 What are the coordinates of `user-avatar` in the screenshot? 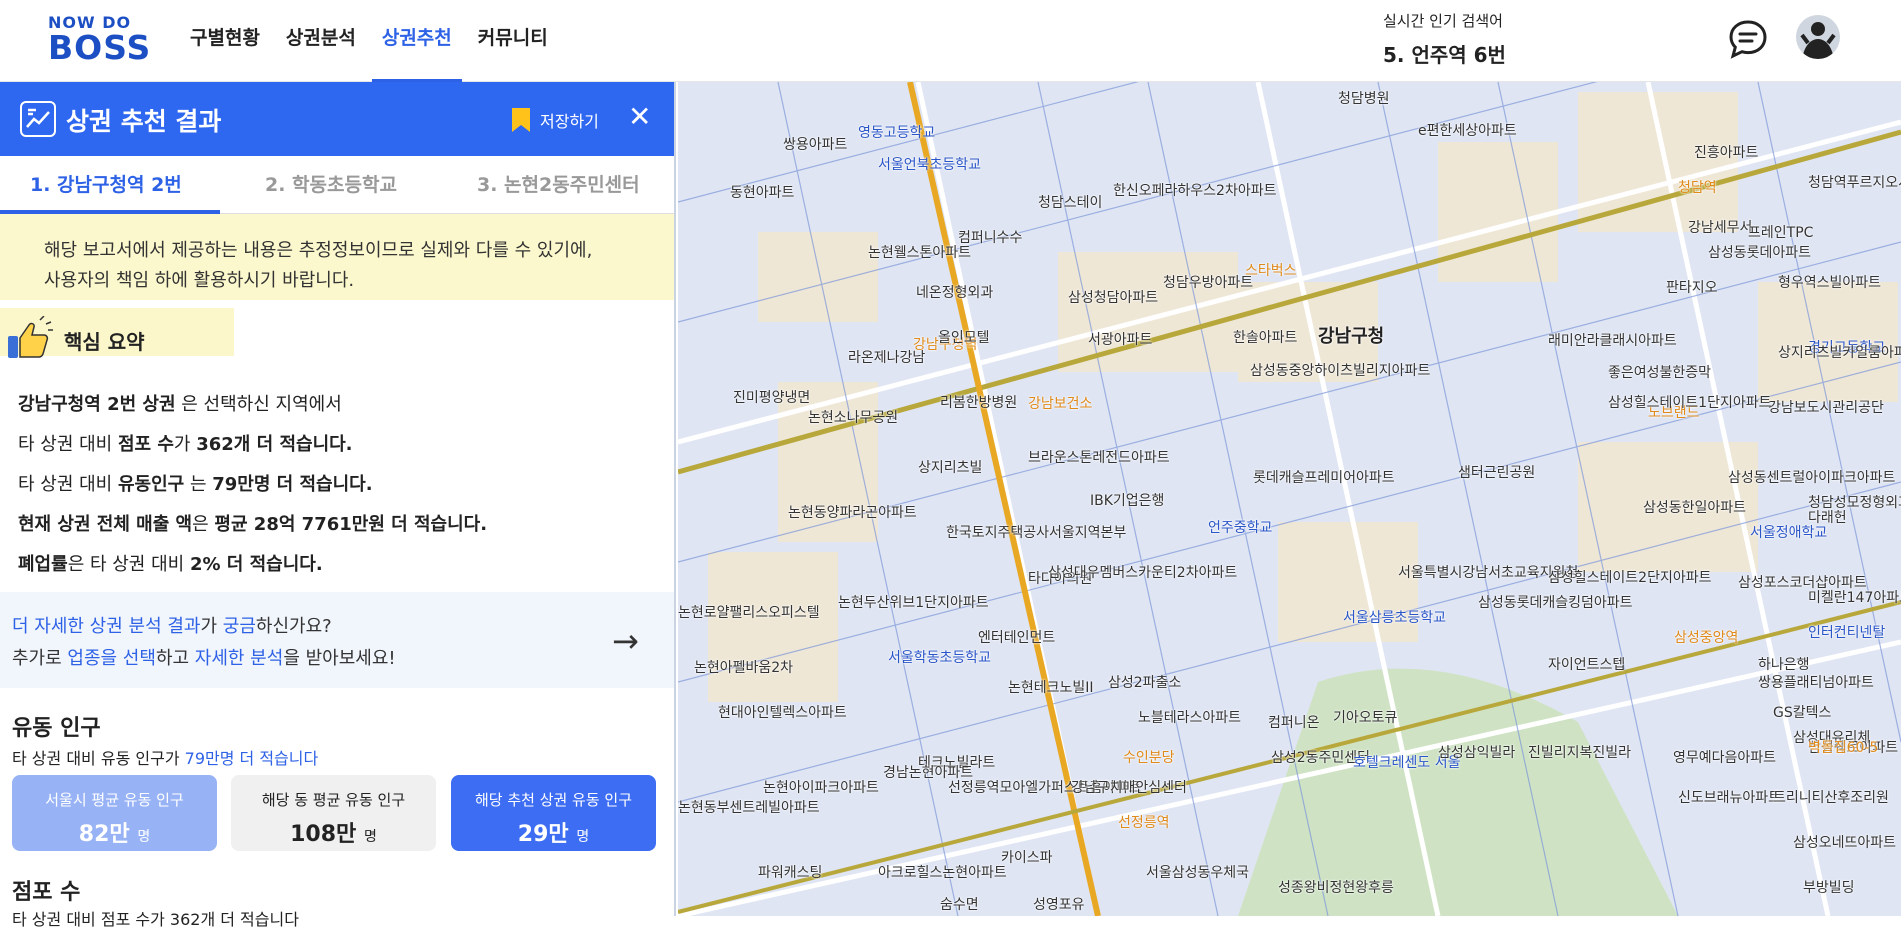 It's located at (1818, 37).